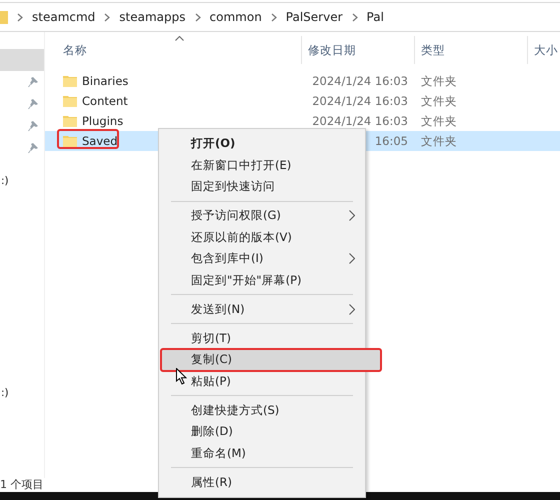 Image resolution: width=560 pixels, height=500 pixels. What do you see at coordinates (105, 101) in the screenshot?
I see `file-name: Content` at bounding box center [105, 101].